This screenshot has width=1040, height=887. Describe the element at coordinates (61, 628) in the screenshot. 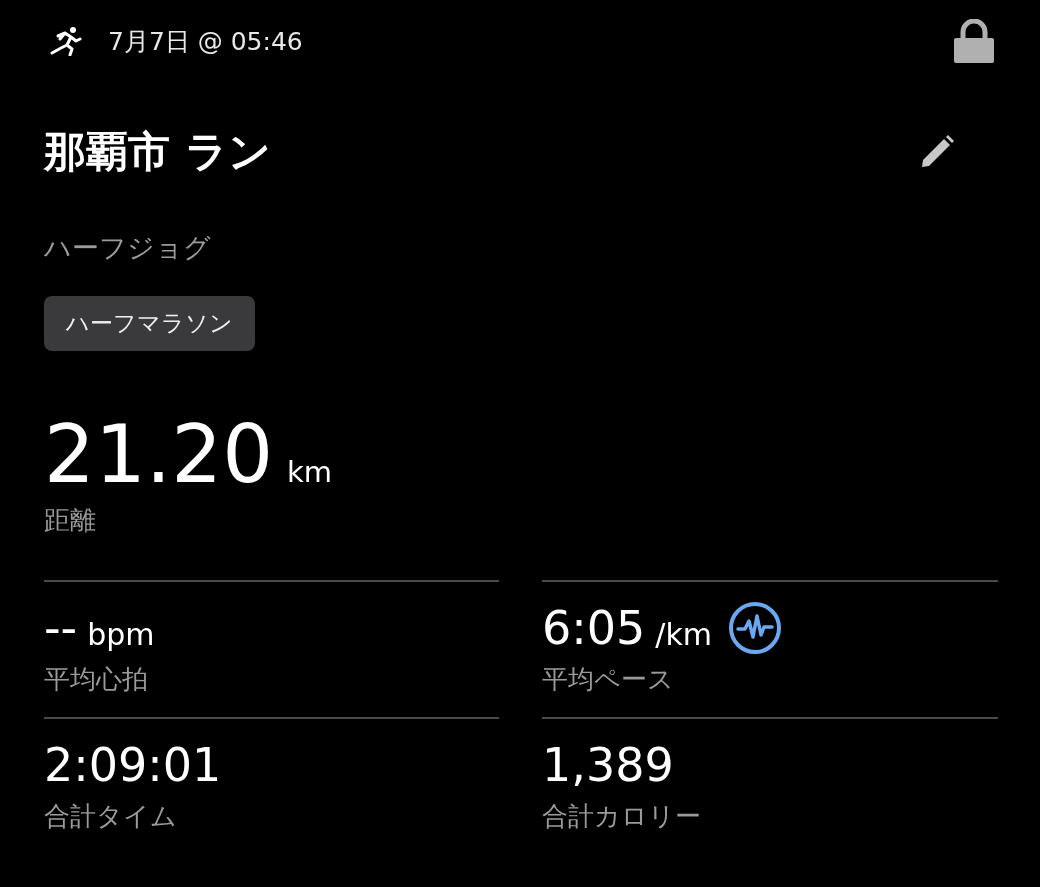

I see `stat-value: --` at that location.